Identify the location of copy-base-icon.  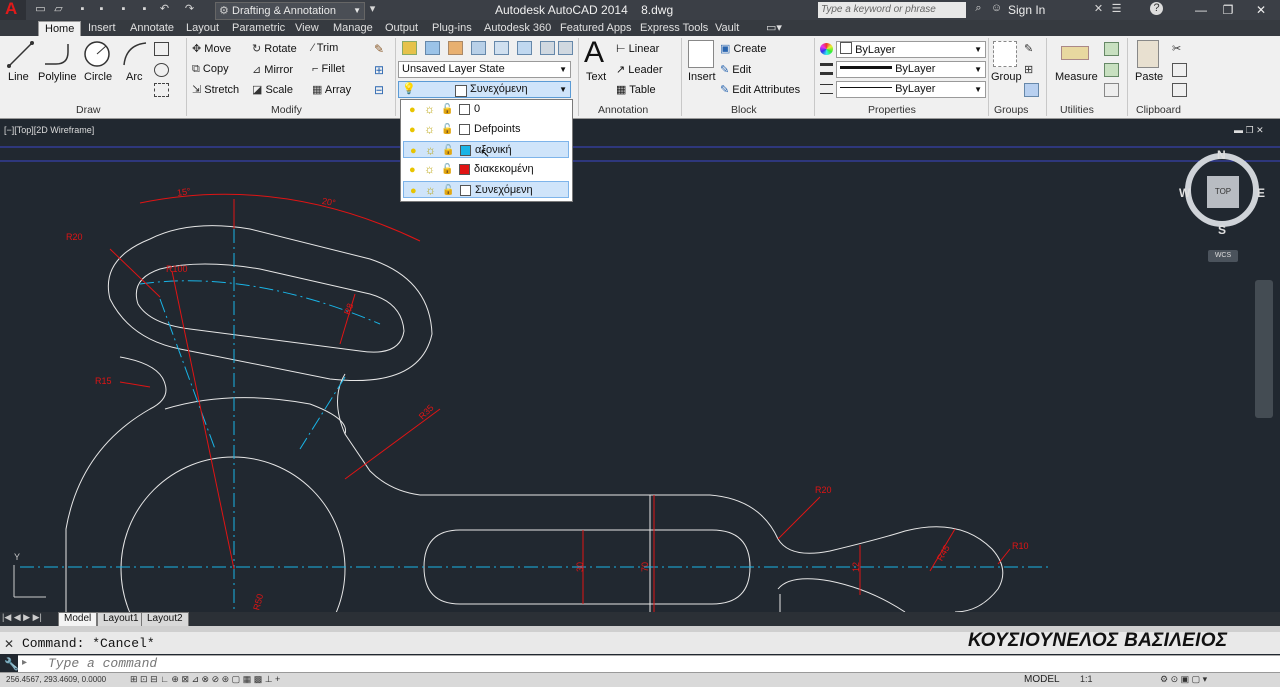
(1179, 90).